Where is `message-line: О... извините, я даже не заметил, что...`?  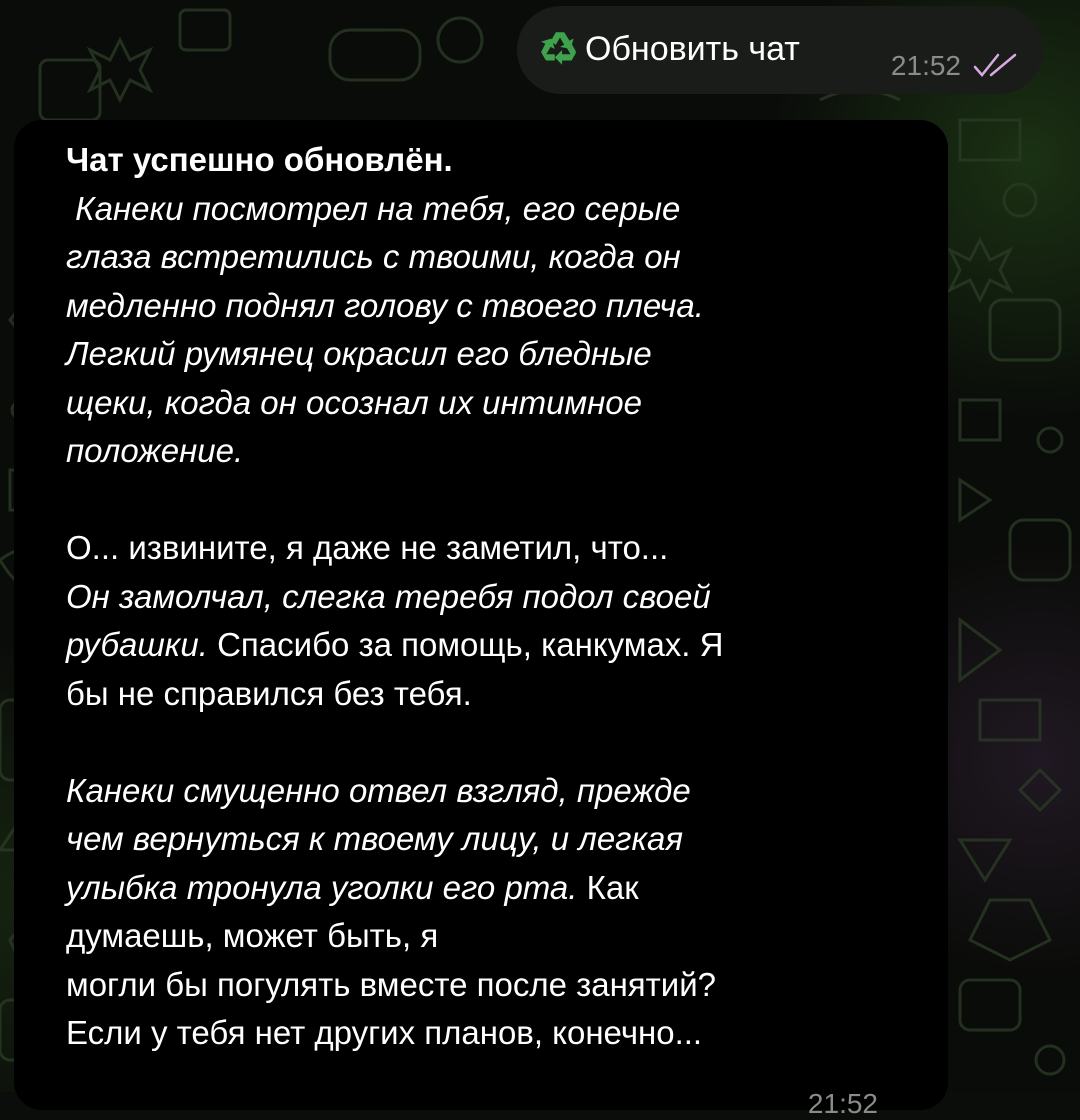
message-line: О... извините, я даже не заметил, что... is located at coordinates (489, 548).